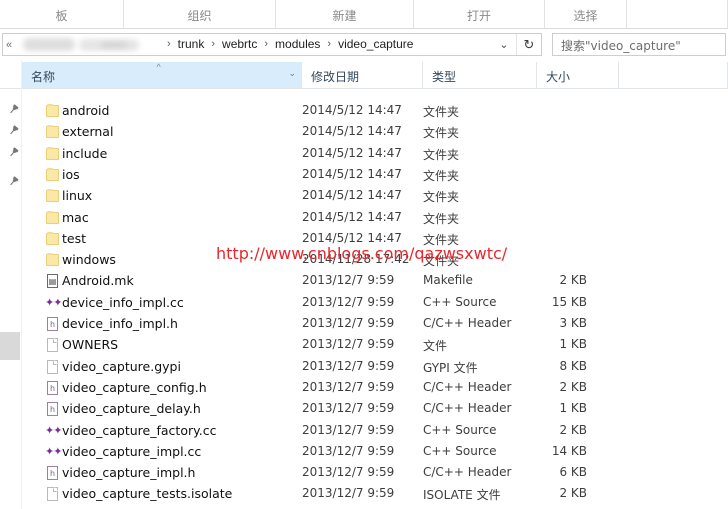  Describe the element at coordinates (578, 75) in the screenshot. I see `column-header-size: 大小` at that location.